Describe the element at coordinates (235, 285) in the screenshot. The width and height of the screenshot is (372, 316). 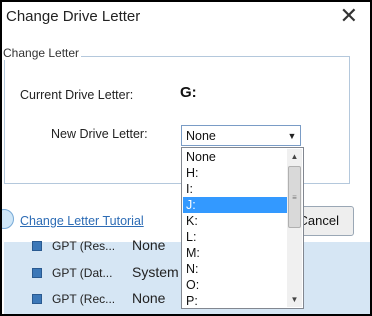
I see `dropdown-option: O:` at that location.